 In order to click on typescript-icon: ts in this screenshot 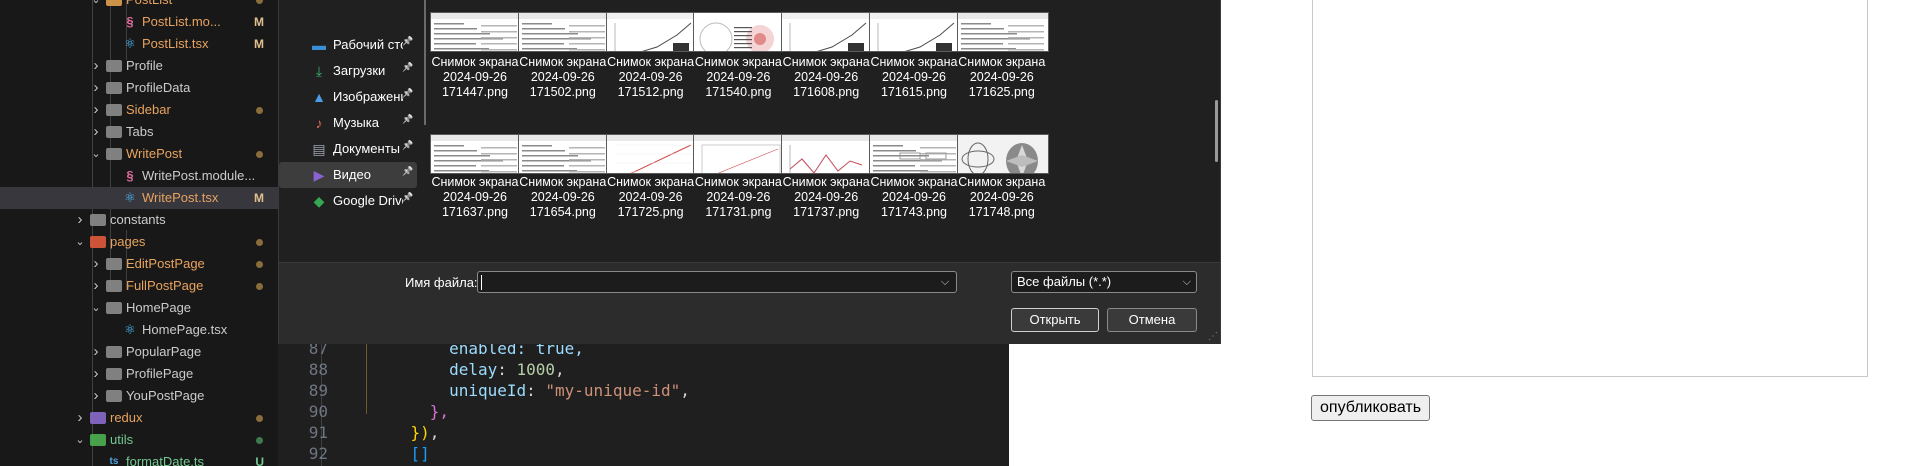, I will do `click(114, 461)`.